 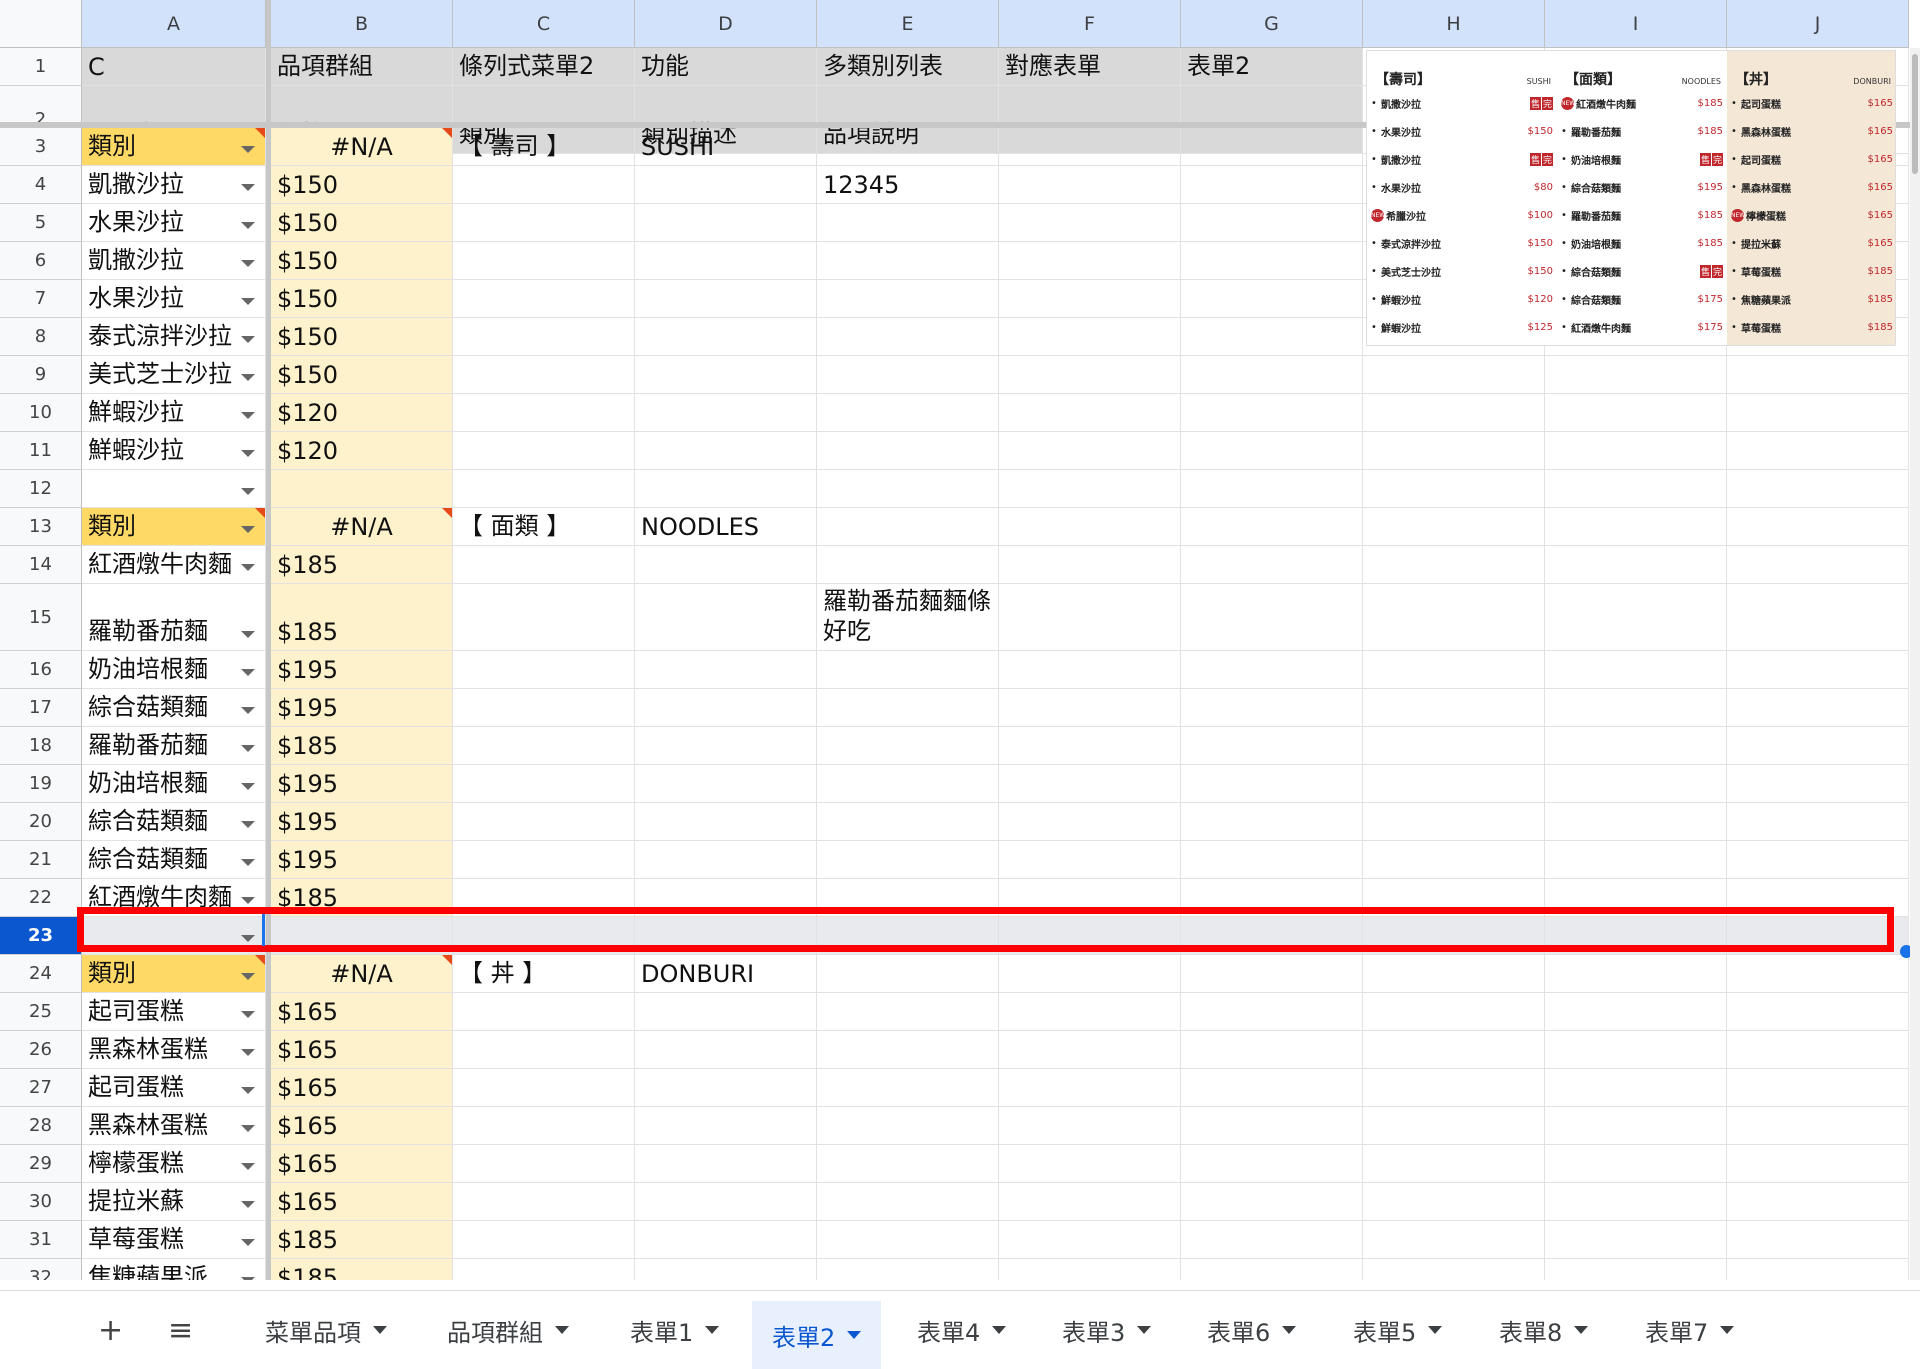 I want to click on cell-d31, so click(x=726, y=1240).